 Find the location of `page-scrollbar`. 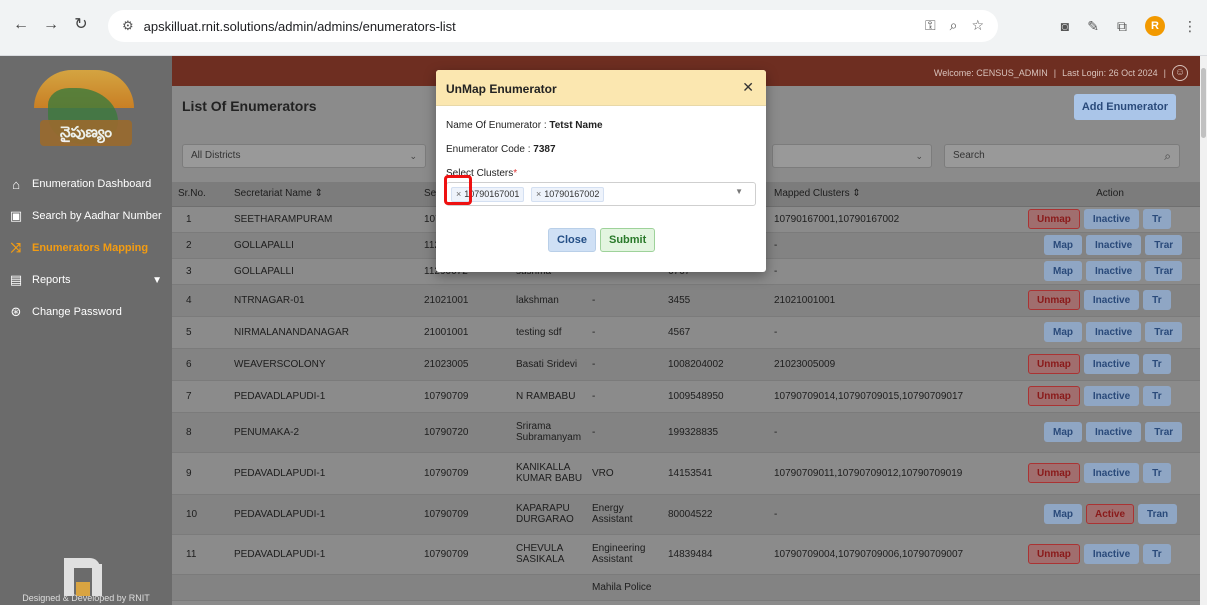

page-scrollbar is located at coordinates (1203, 330).